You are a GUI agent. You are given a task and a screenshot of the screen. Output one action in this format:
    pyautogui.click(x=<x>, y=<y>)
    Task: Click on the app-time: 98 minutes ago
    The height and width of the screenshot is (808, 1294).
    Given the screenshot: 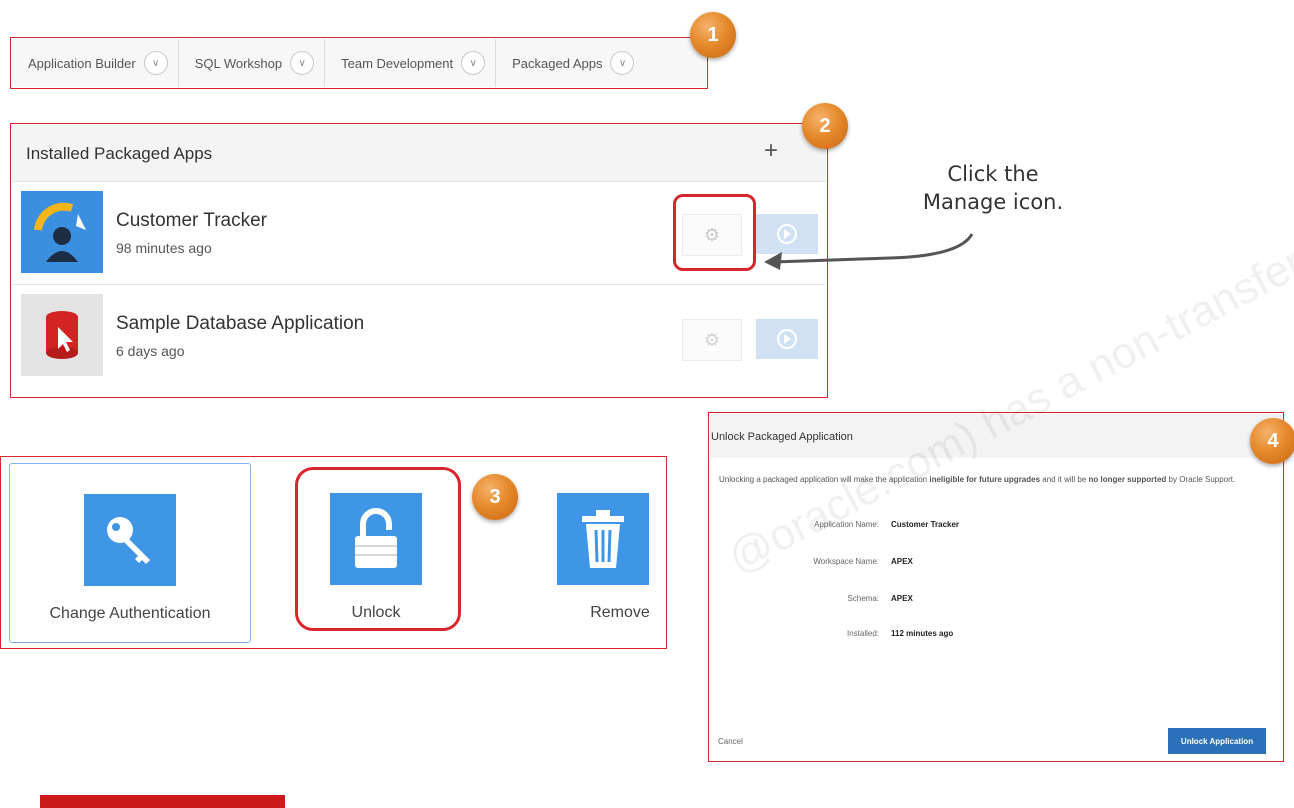 What is the action you would take?
    pyautogui.click(x=164, y=248)
    